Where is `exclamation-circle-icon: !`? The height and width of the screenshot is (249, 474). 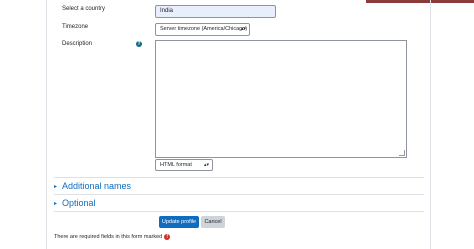
exclamation-circle-icon: ! is located at coordinates (167, 237).